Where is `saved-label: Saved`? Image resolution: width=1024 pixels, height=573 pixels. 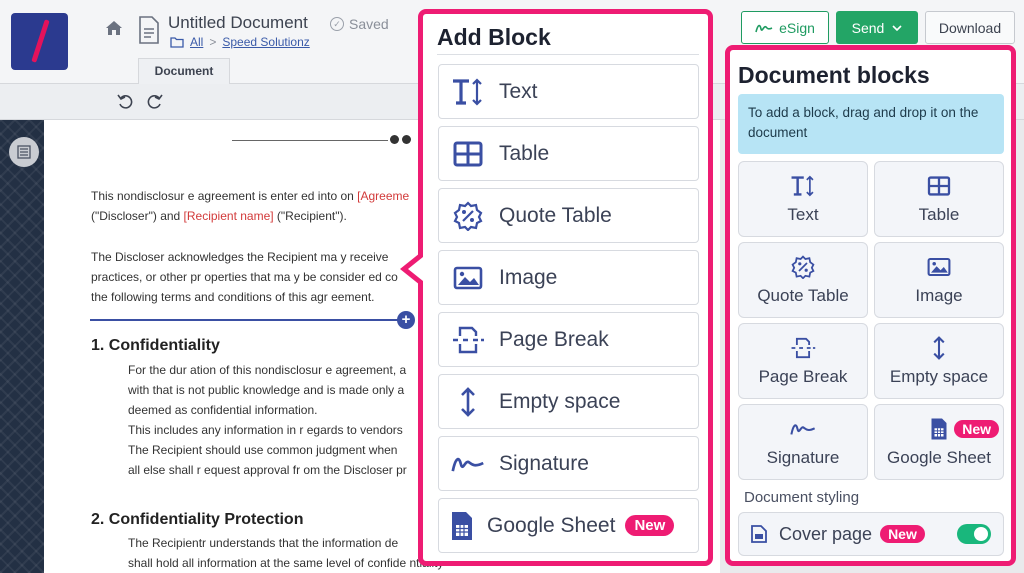
saved-label: Saved is located at coordinates (369, 24).